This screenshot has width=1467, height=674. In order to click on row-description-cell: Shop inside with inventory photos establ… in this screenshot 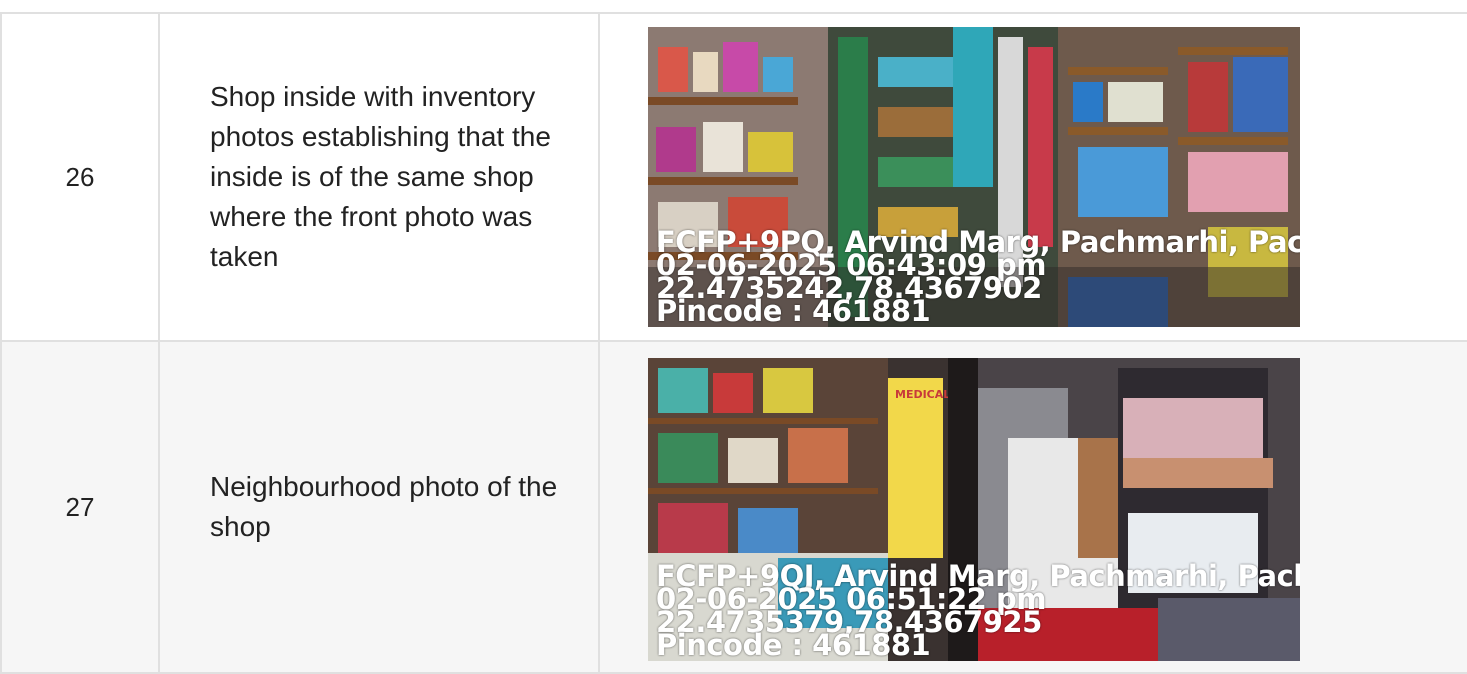, I will do `click(379, 177)`.